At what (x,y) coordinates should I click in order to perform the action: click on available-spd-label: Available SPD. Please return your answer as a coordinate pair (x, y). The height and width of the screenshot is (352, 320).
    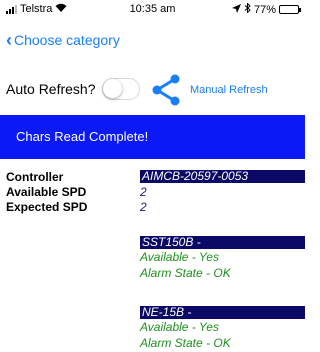
    Looking at the image, I should click on (46, 192).